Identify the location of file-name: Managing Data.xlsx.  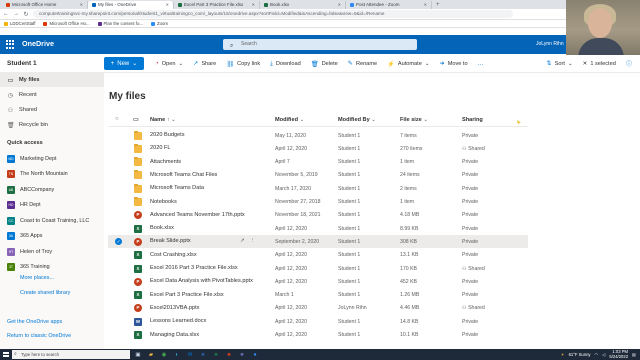
(174, 335).